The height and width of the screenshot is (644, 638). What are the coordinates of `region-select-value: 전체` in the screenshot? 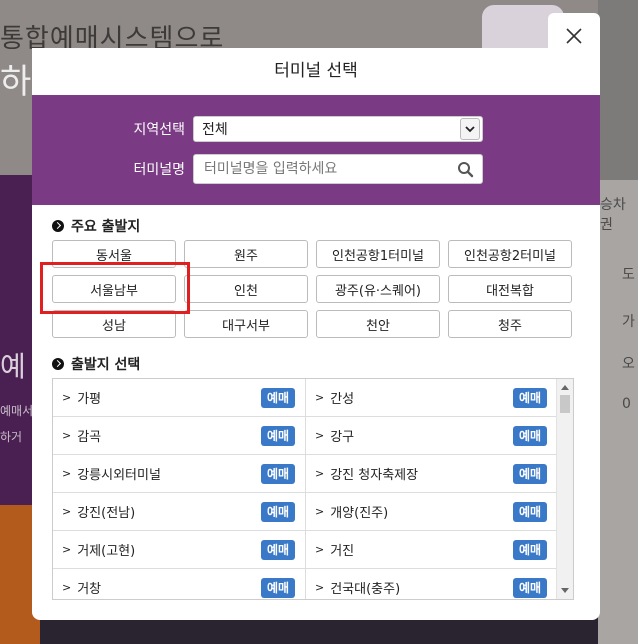 It's located at (215, 130).